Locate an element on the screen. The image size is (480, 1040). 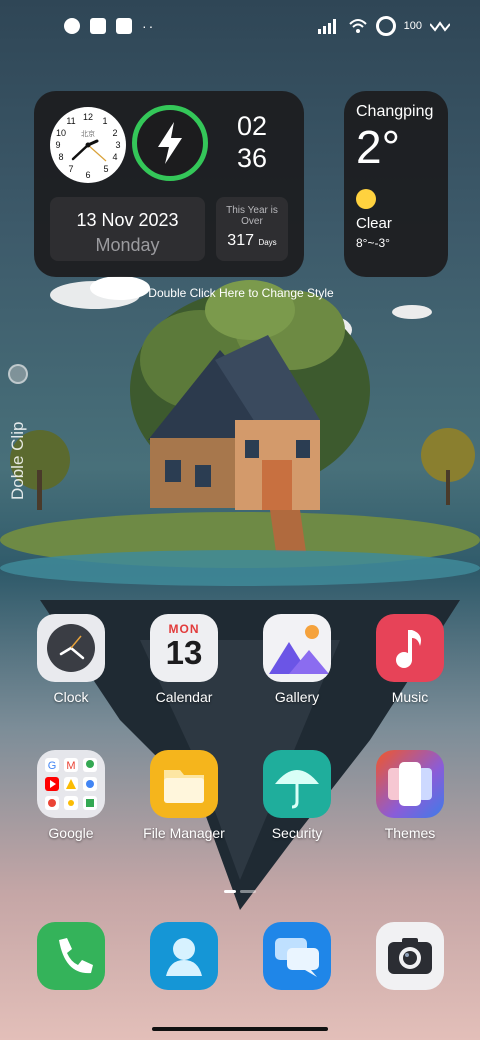
change-style-hint: Double Click Here to Change Style is located at coordinates (240, 293).